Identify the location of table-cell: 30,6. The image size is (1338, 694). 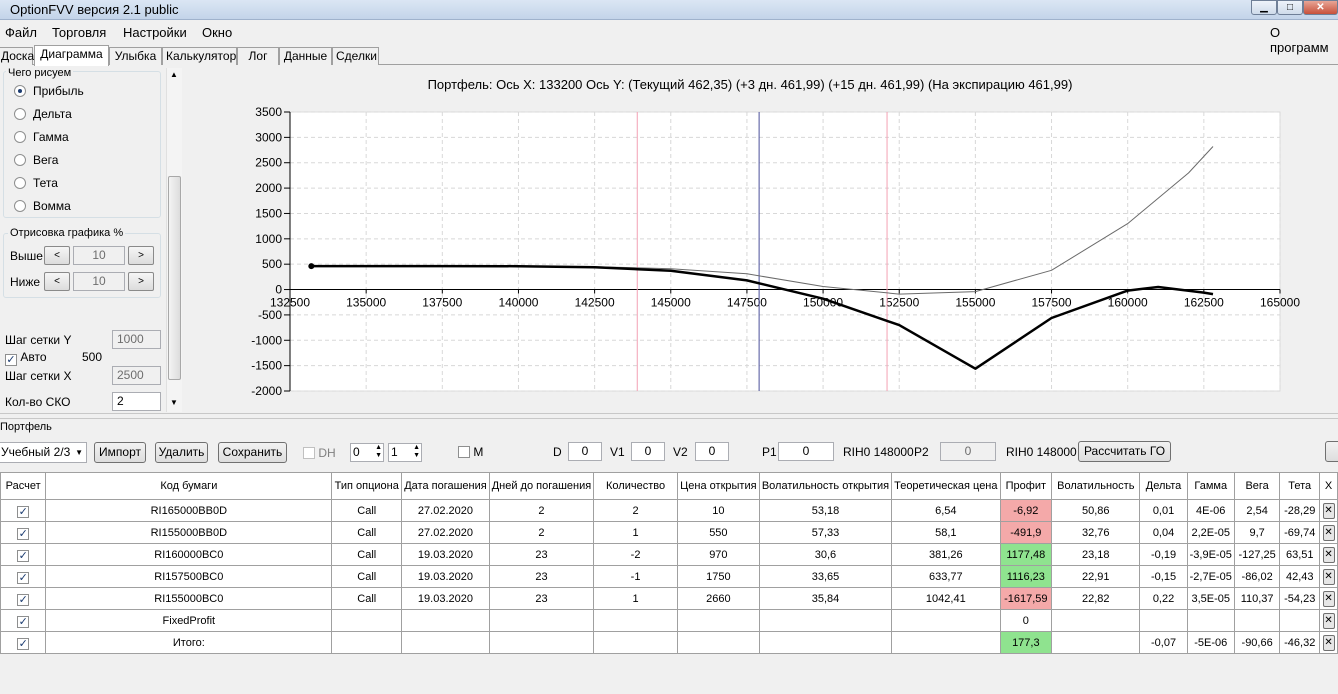
(825, 554).